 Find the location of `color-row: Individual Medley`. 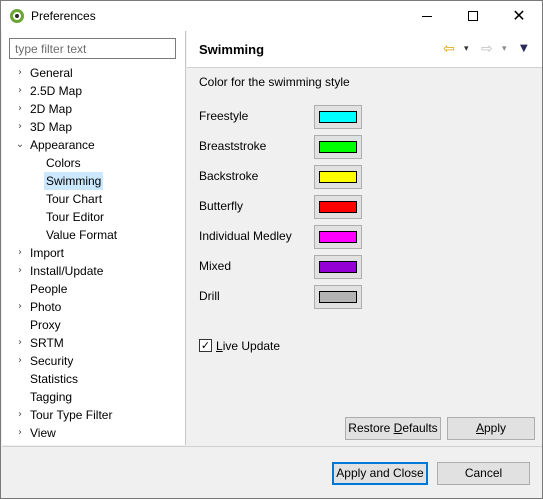

color-row: Individual Medley is located at coordinates (284, 237).